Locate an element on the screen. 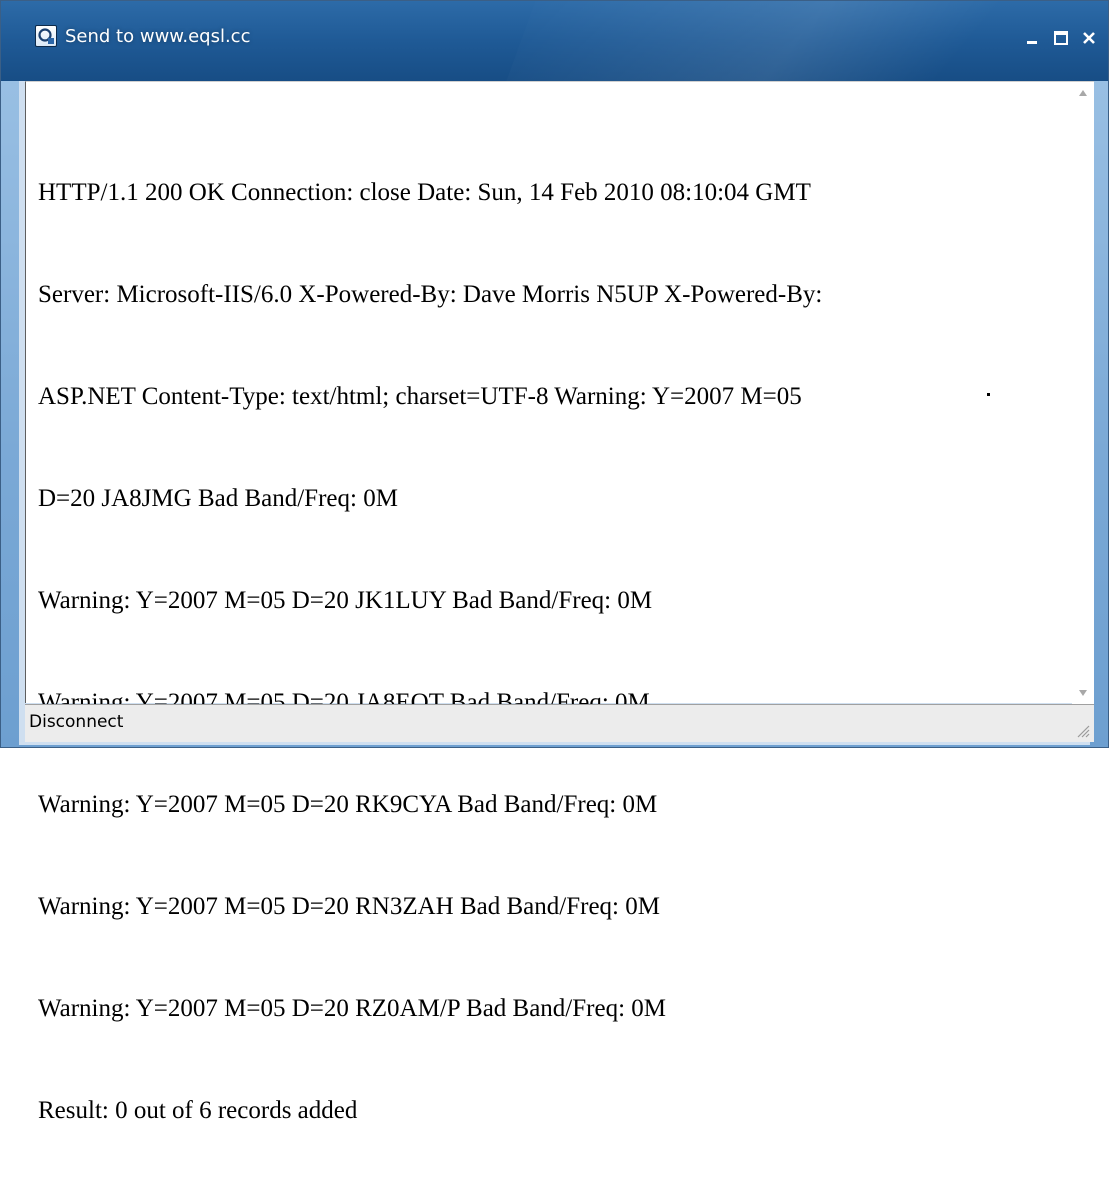 This screenshot has width=1109, height=1196. minimize-button is located at coordinates (1033, 38).